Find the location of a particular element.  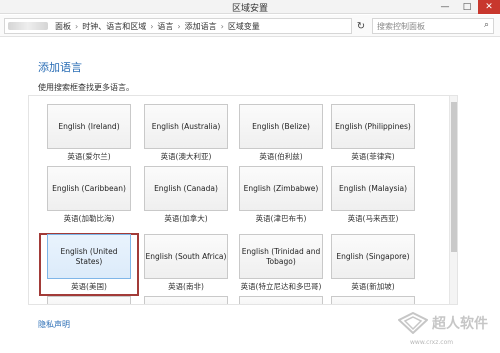

watermark-logo: 超人软件 is located at coordinates (443, 323).